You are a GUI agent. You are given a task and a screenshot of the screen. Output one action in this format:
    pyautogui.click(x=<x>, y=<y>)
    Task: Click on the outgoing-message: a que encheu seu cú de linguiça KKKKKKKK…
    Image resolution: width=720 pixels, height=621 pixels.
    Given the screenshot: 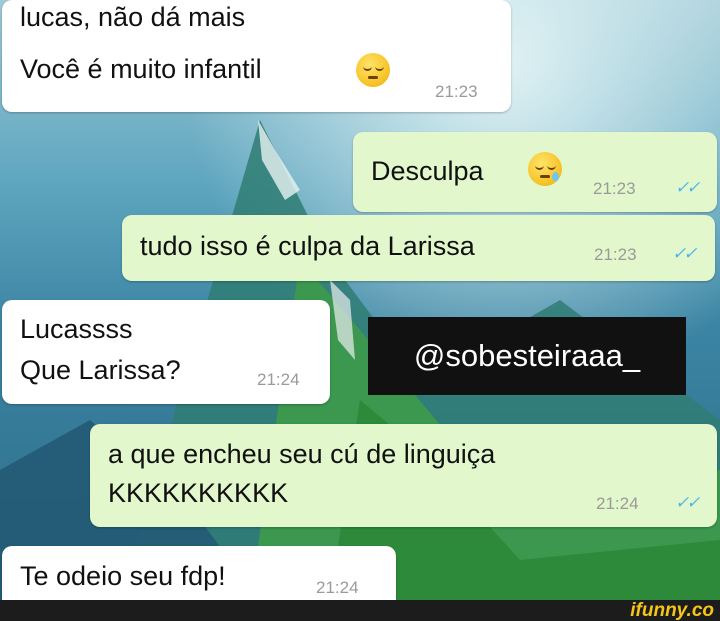 What is the action you would take?
    pyautogui.click(x=403, y=475)
    